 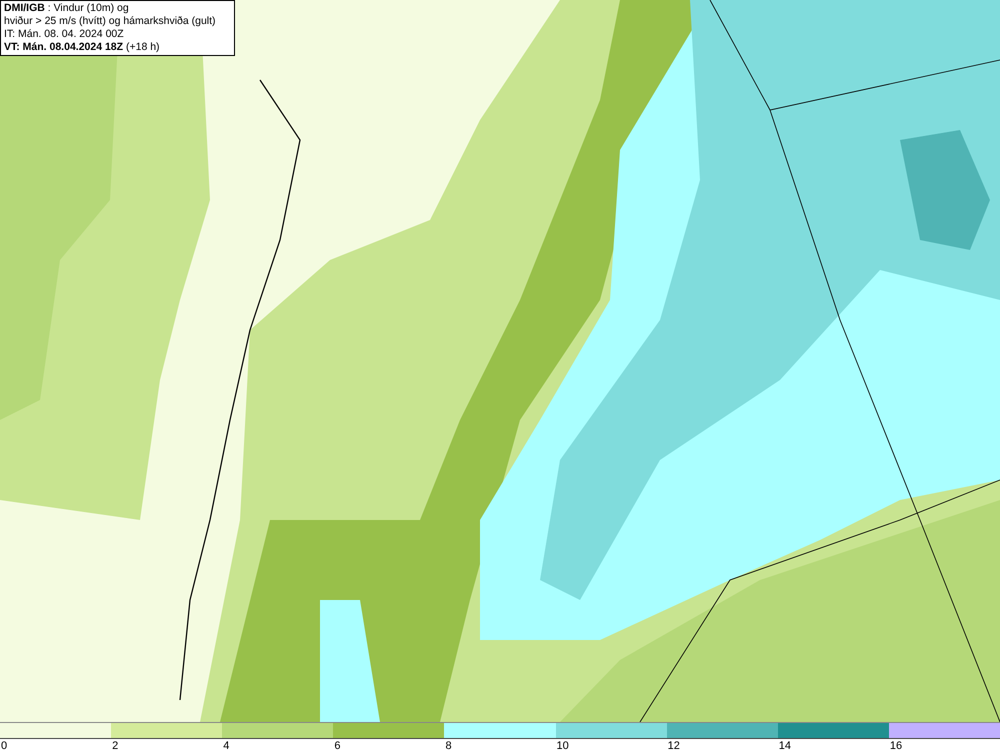 I want to click on title-line: IT: Mán. 08. 04. 2024 00Z, so click(x=64, y=34).